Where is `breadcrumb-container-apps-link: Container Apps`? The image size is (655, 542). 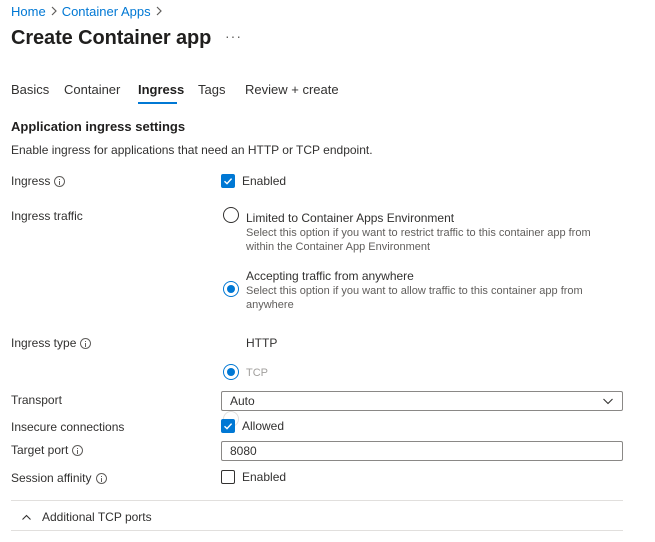 breadcrumb-container-apps-link: Container Apps is located at coordinates (106, 11).